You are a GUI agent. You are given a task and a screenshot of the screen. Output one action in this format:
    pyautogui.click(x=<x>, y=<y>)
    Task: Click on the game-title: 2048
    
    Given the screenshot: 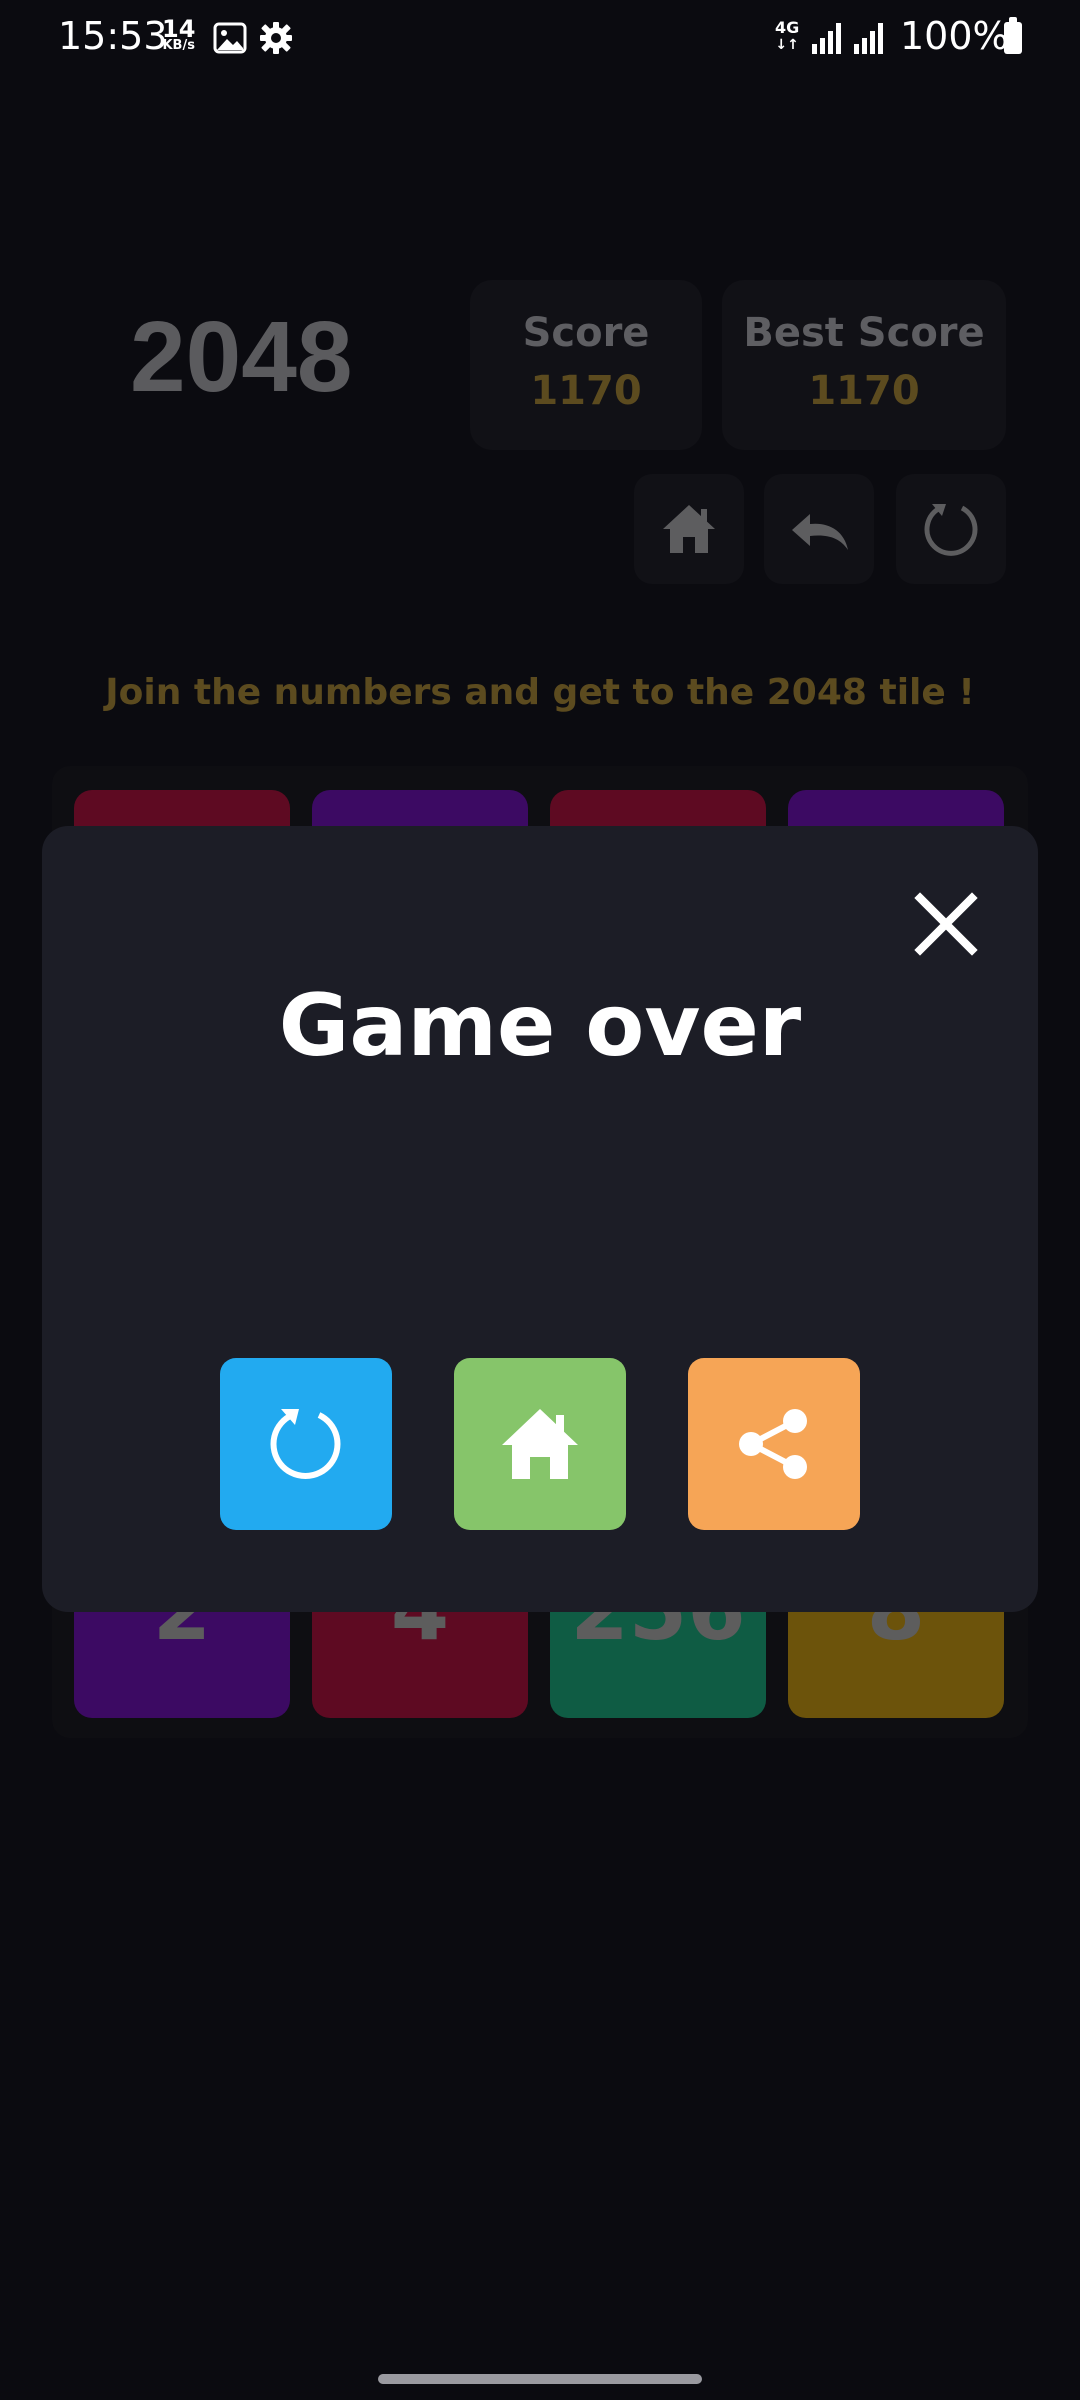 What is the action you would take?
    pyautogui.click(x=241, y=357)
    